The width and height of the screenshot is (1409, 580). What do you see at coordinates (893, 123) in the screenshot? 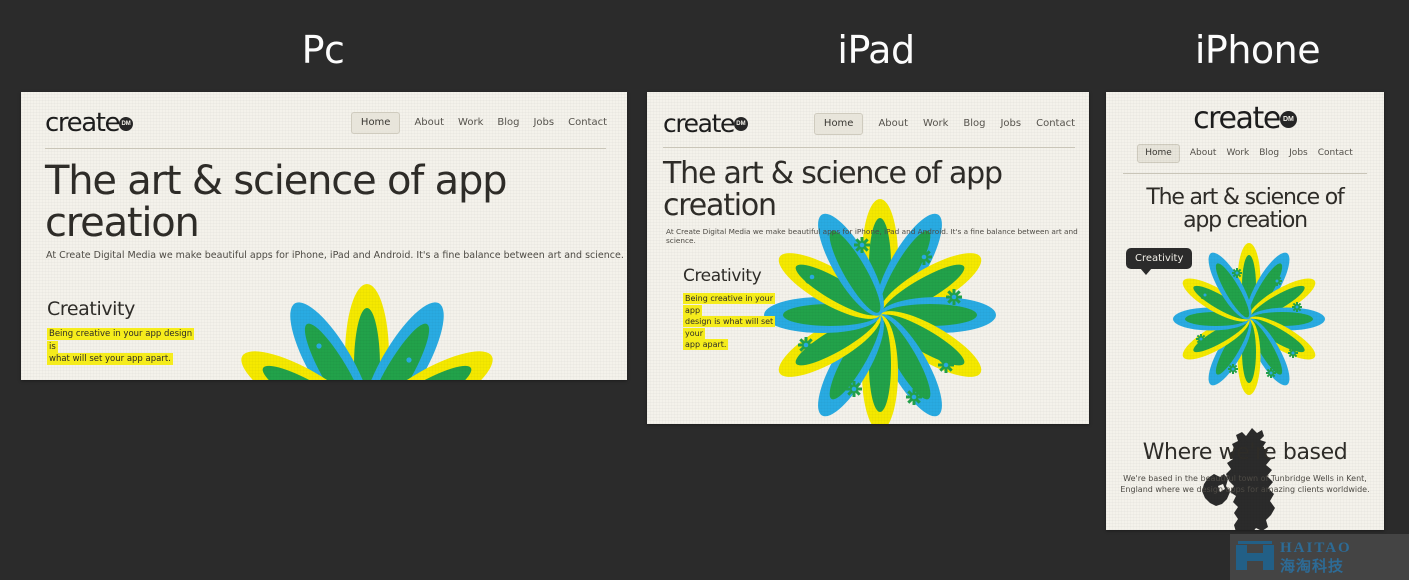
I see `ipad-nav-item-about: About` at bounding box center [893, 123].